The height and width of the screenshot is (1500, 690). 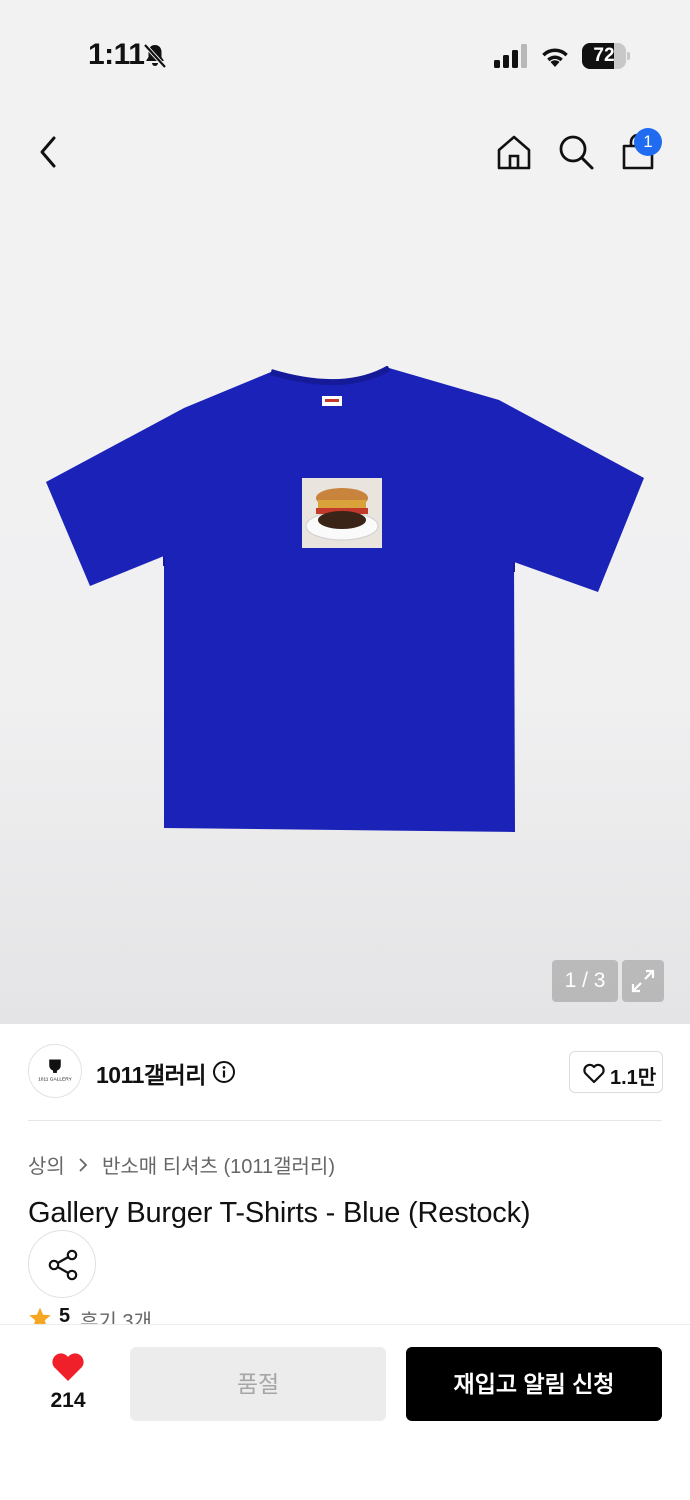 I want to click on top-navigation, so click(x=345, y=152).